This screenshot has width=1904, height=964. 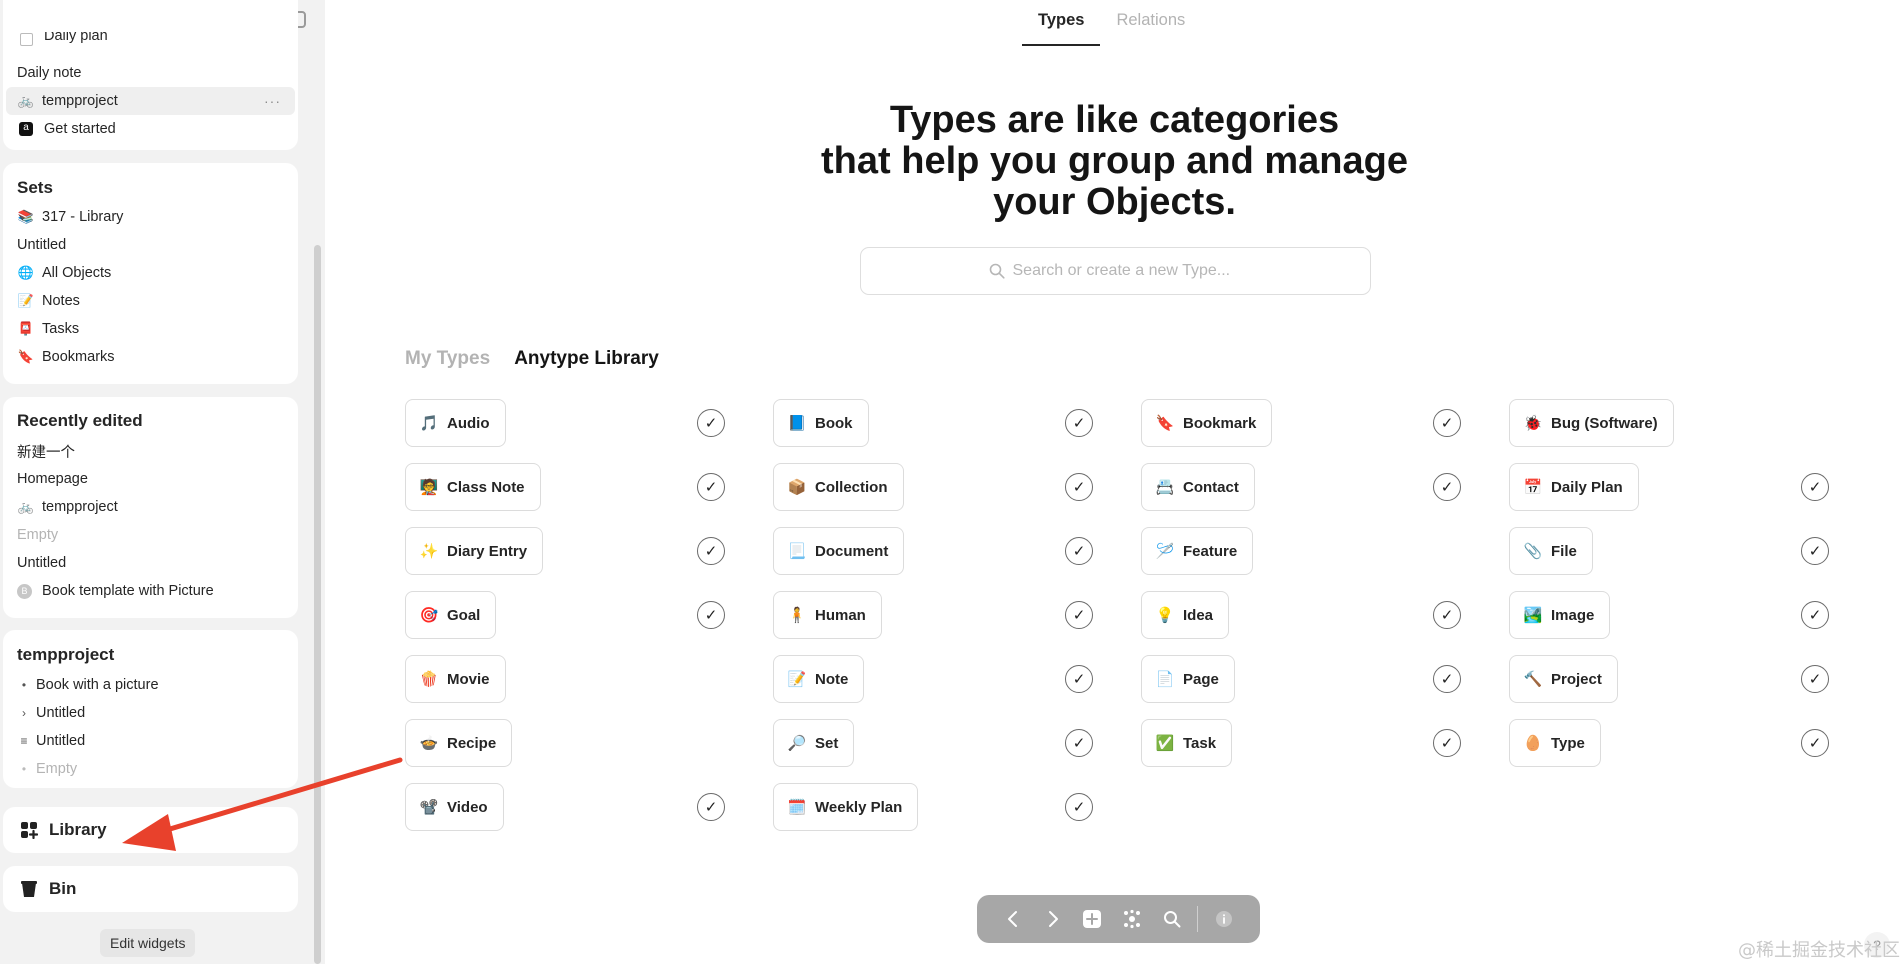 I want to click on tree-item: • Book with a picture, so click(x=150, y=685).